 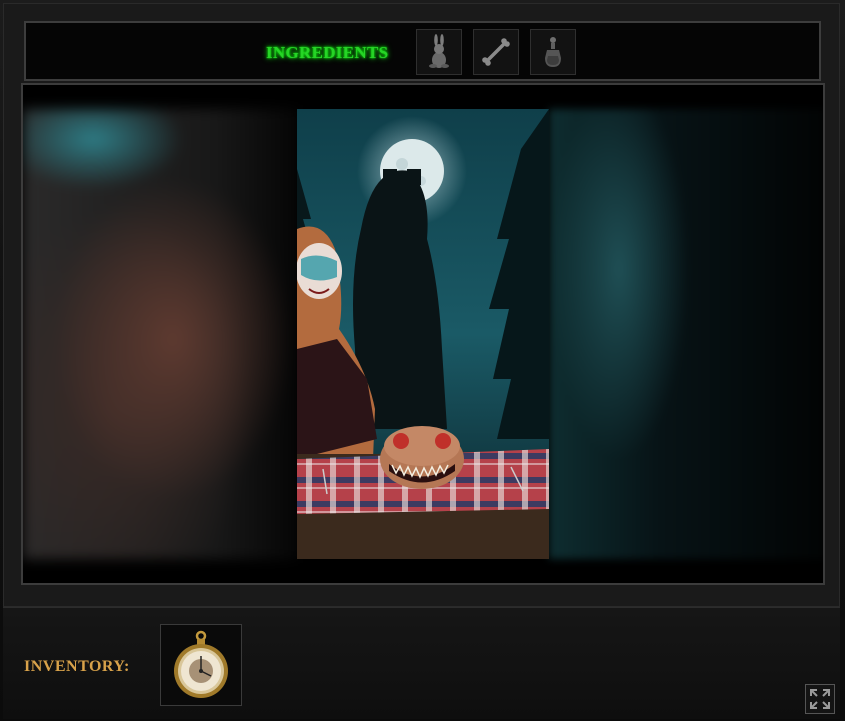 I want to click on ingredient-slot-bone, so click(x=496, y=52).